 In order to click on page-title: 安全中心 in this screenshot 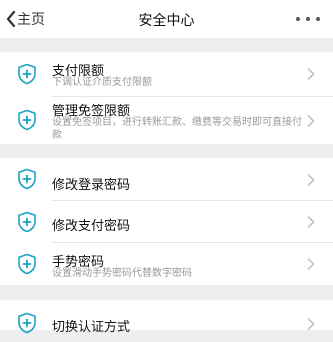, I will do `click(166, 21)`.